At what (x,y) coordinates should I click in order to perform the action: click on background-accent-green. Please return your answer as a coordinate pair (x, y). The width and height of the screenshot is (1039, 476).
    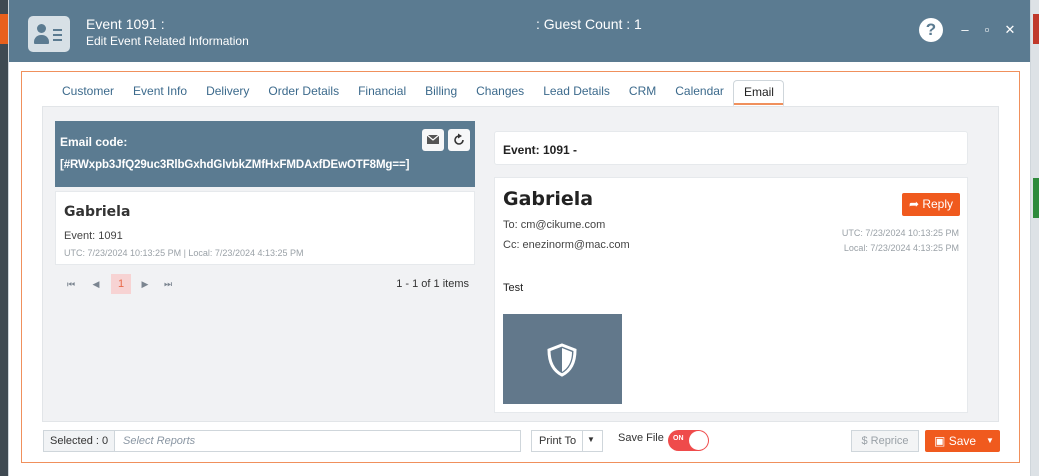
    Looking at the image, I should click on (1036, 198).